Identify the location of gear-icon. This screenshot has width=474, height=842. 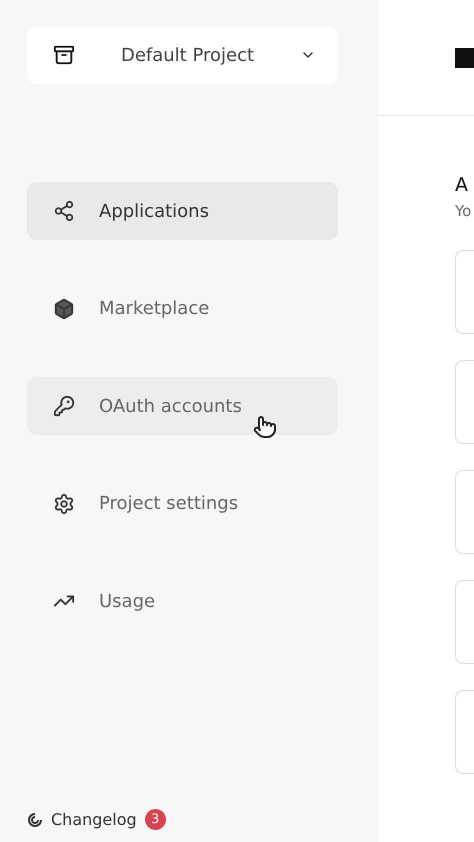
(64, 503).